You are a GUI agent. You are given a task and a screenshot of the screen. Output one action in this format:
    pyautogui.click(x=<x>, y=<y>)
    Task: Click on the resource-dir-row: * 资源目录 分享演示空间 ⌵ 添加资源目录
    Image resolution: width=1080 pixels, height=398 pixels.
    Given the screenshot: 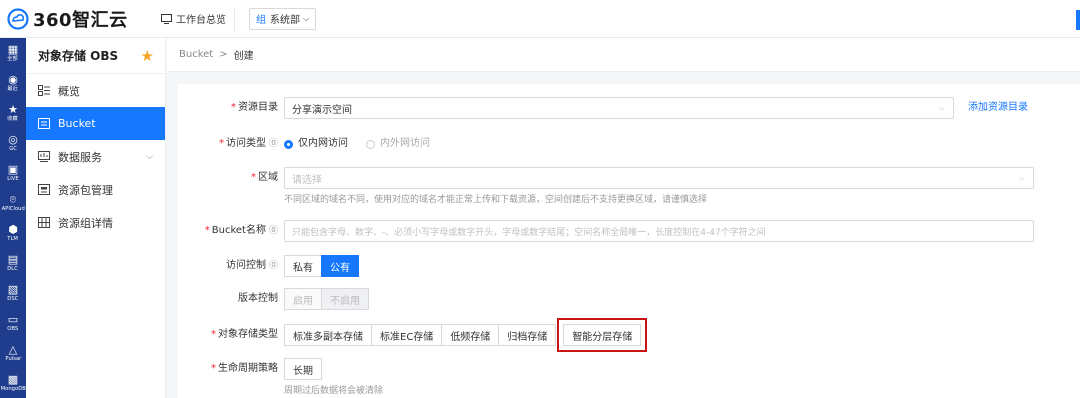 What is the action you would take?
    pyautogui.click(x=629, y=108)
    